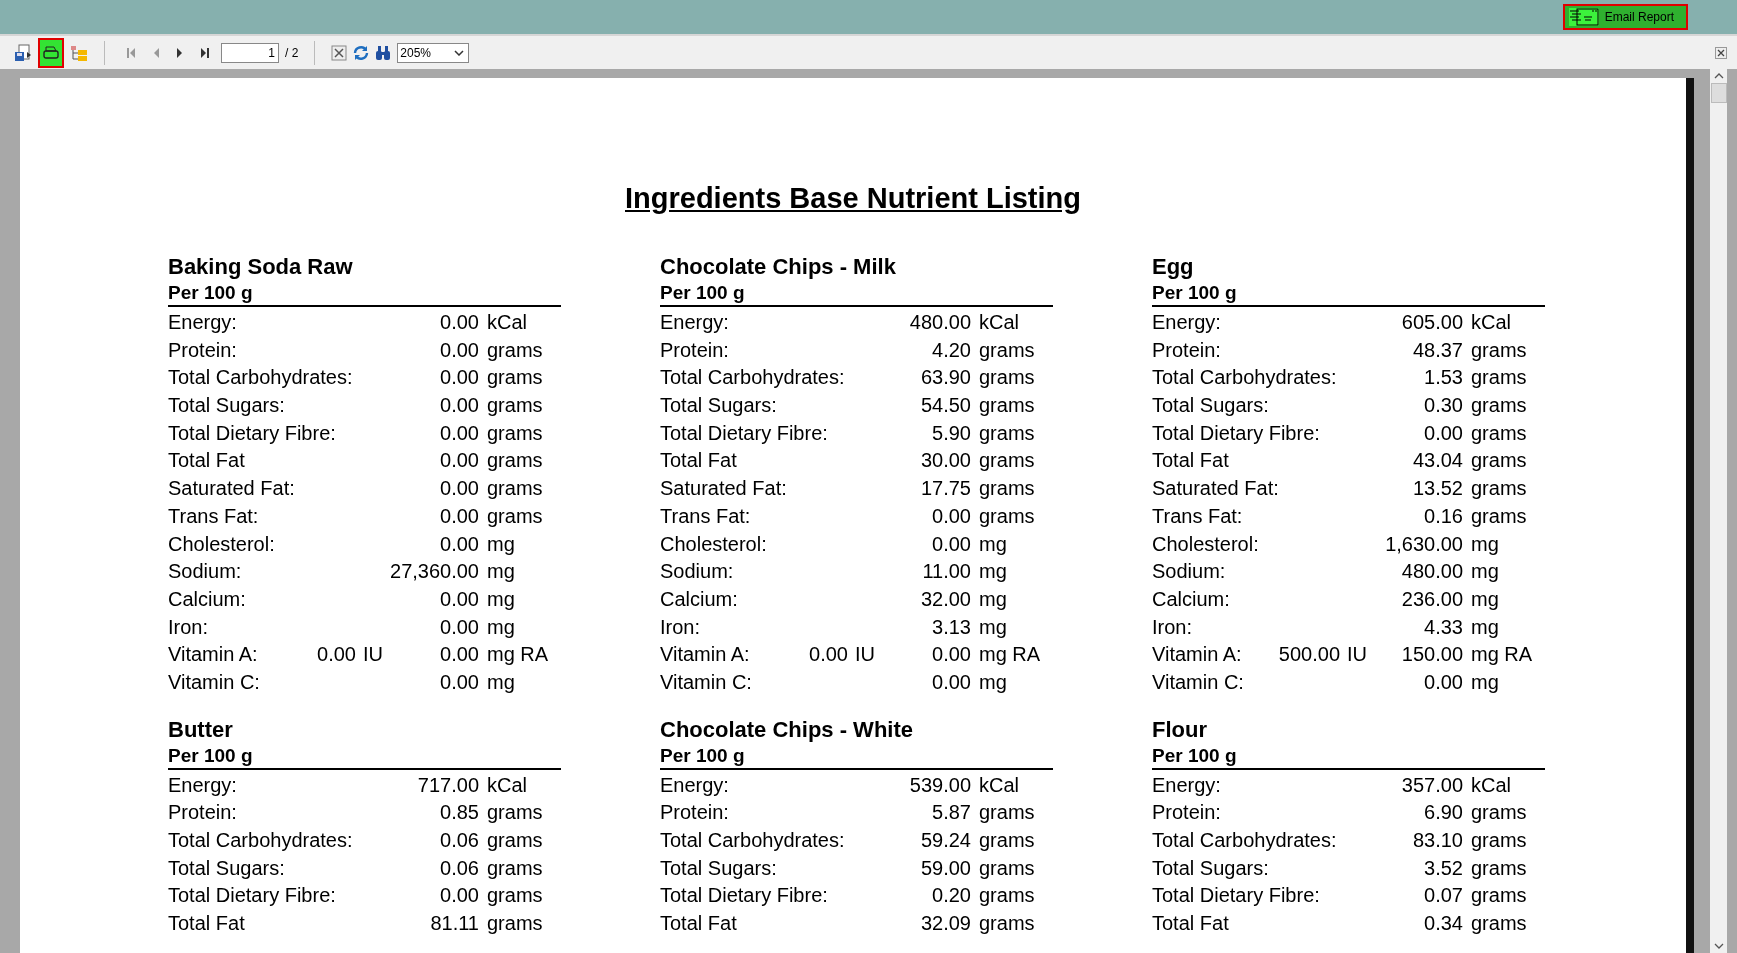  Describe the element at coordinates (459, 840) in the screenshot. I see `nutrient-value: 0.06` at that location.